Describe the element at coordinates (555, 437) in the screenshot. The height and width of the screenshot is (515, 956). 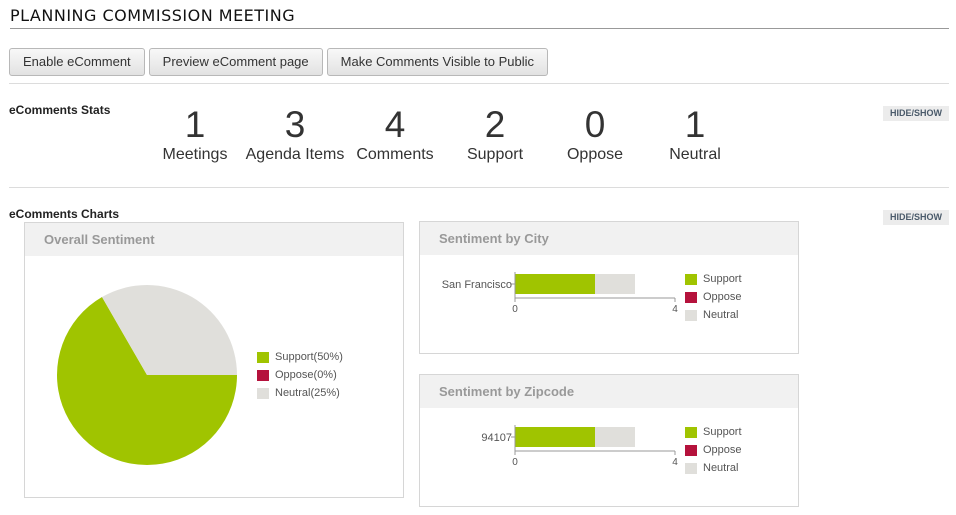
I see `zipcode-bar-support` at that location.